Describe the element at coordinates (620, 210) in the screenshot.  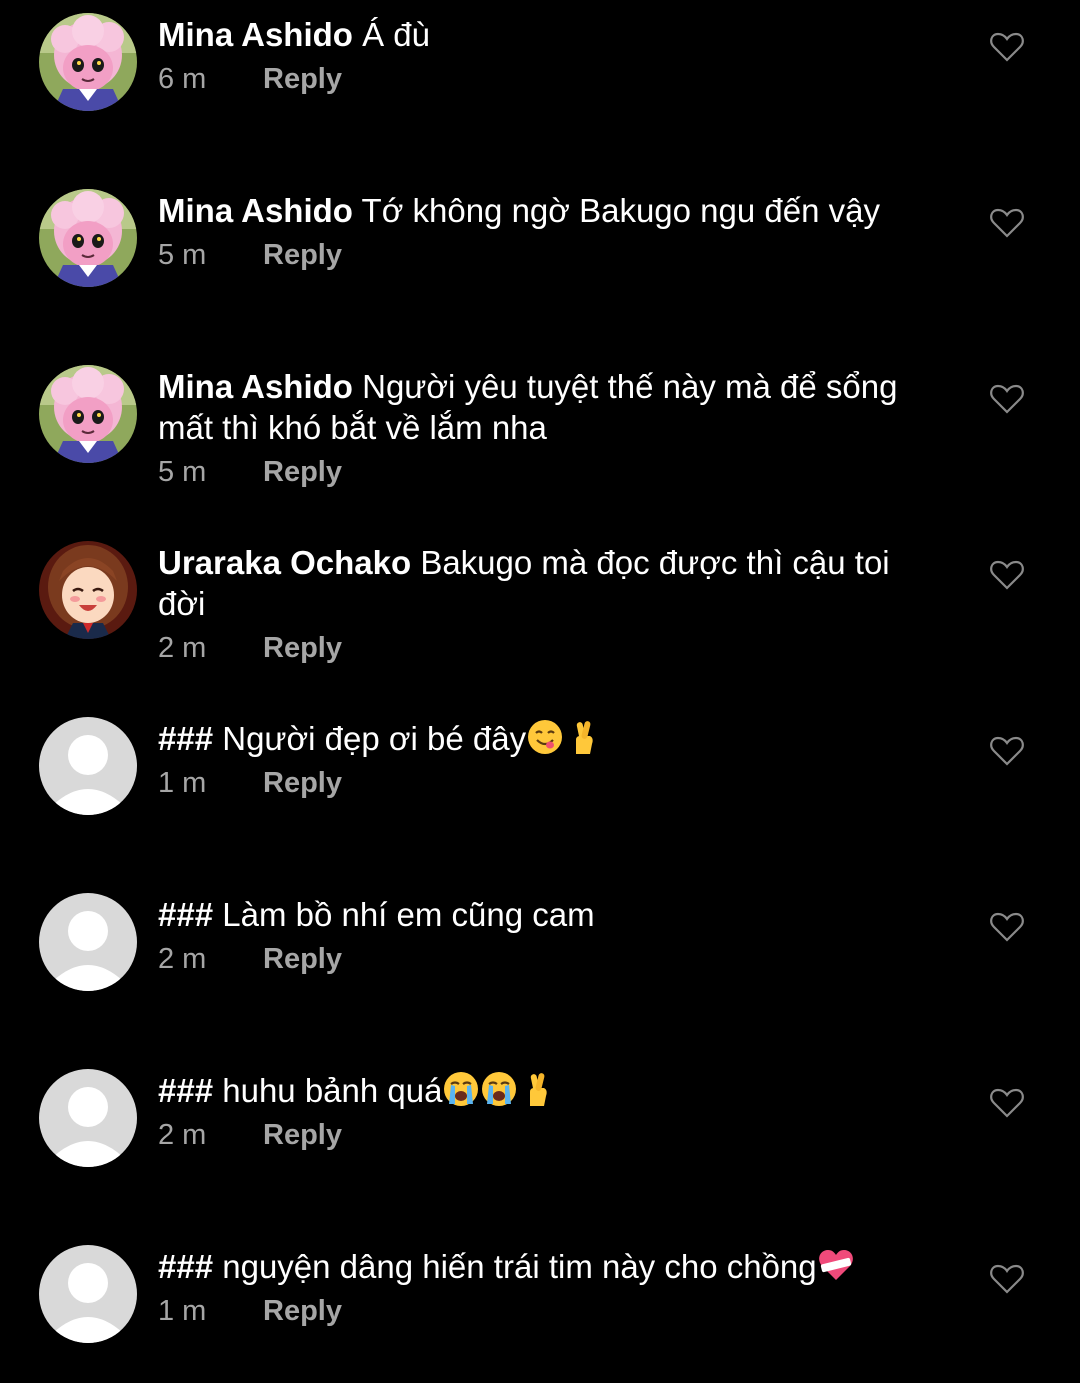
I see `comment-text: Tớ không ngờ Bakugo ngu đến vậy` at that location.